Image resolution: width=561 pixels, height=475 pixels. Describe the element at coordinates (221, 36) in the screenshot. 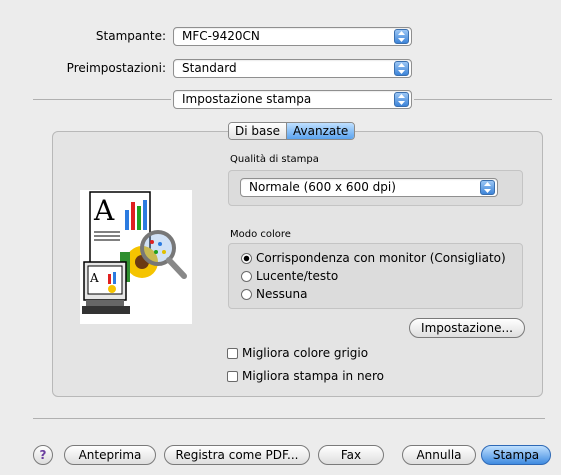

I see `printer-value: MFC-9420CN` at that location.